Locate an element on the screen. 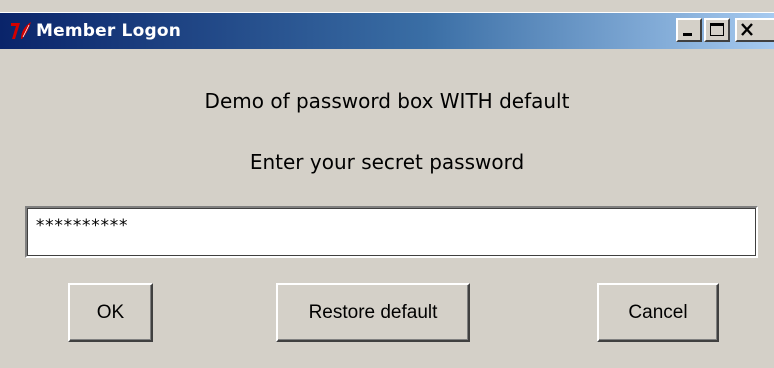 The image size is (774, 368). tk-feather-icon is located at coordinates (21, 31).